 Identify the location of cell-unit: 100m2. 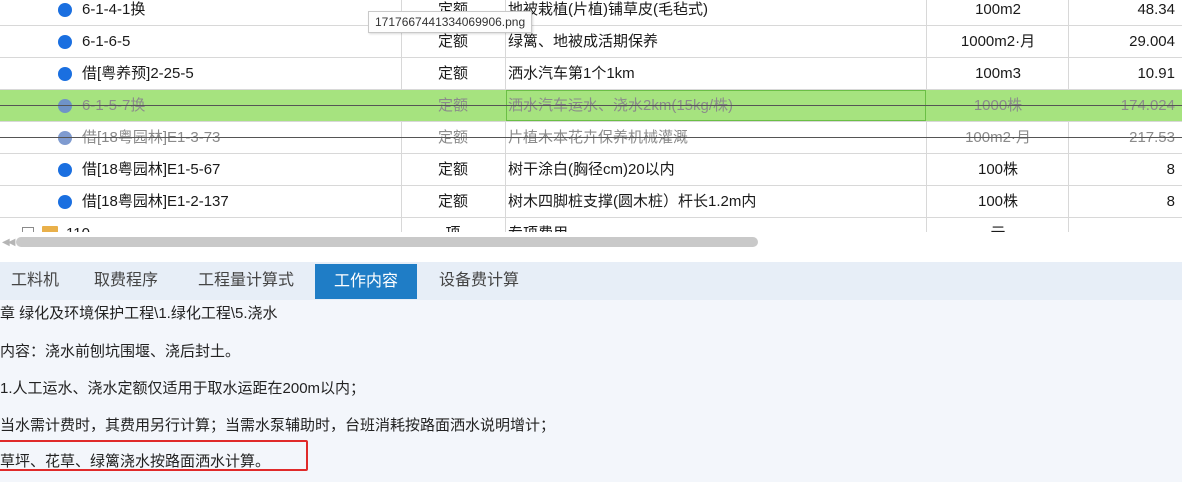
(998, 9).